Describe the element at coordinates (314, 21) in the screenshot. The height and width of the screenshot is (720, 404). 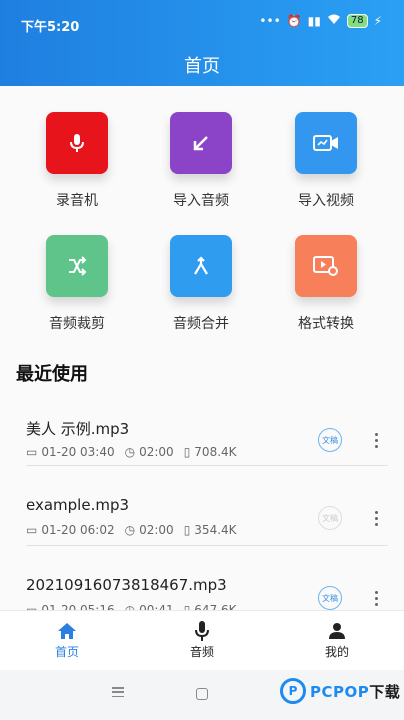
I see `signal-icon: ▮▮` at that location.